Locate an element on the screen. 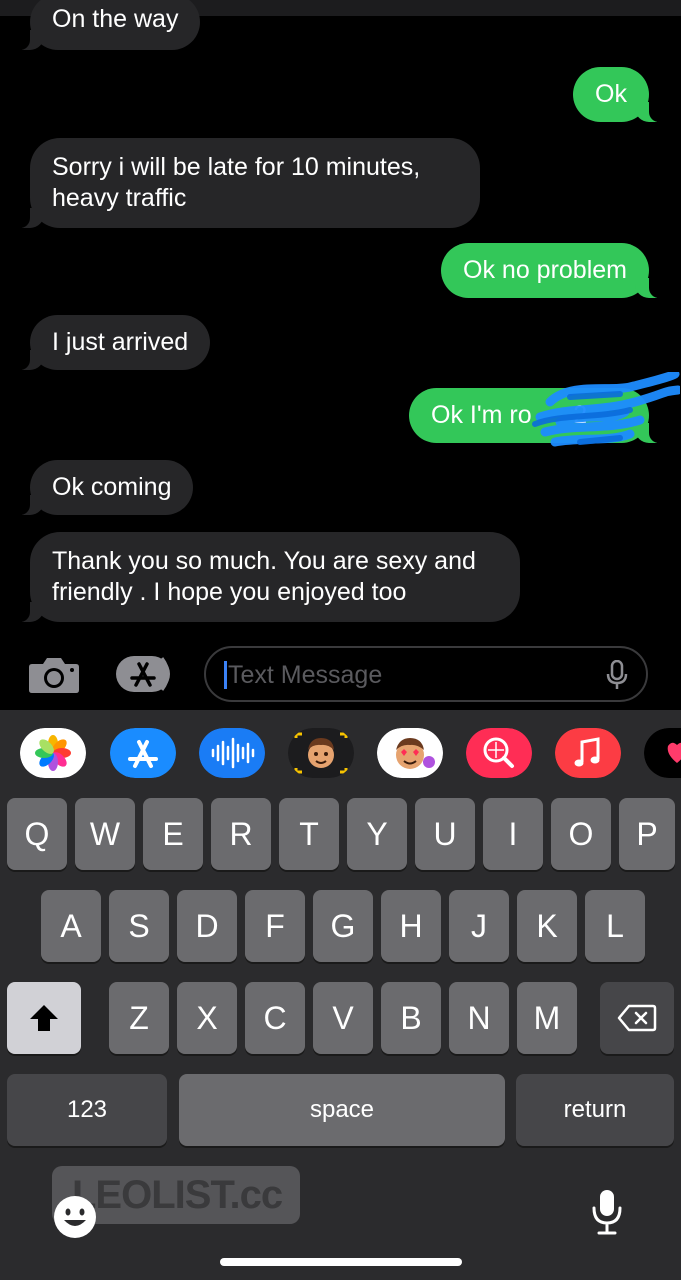 The width and height of the screenshot is (681, 1280). input-bar: Text Message is located at coordinates (340, 675).